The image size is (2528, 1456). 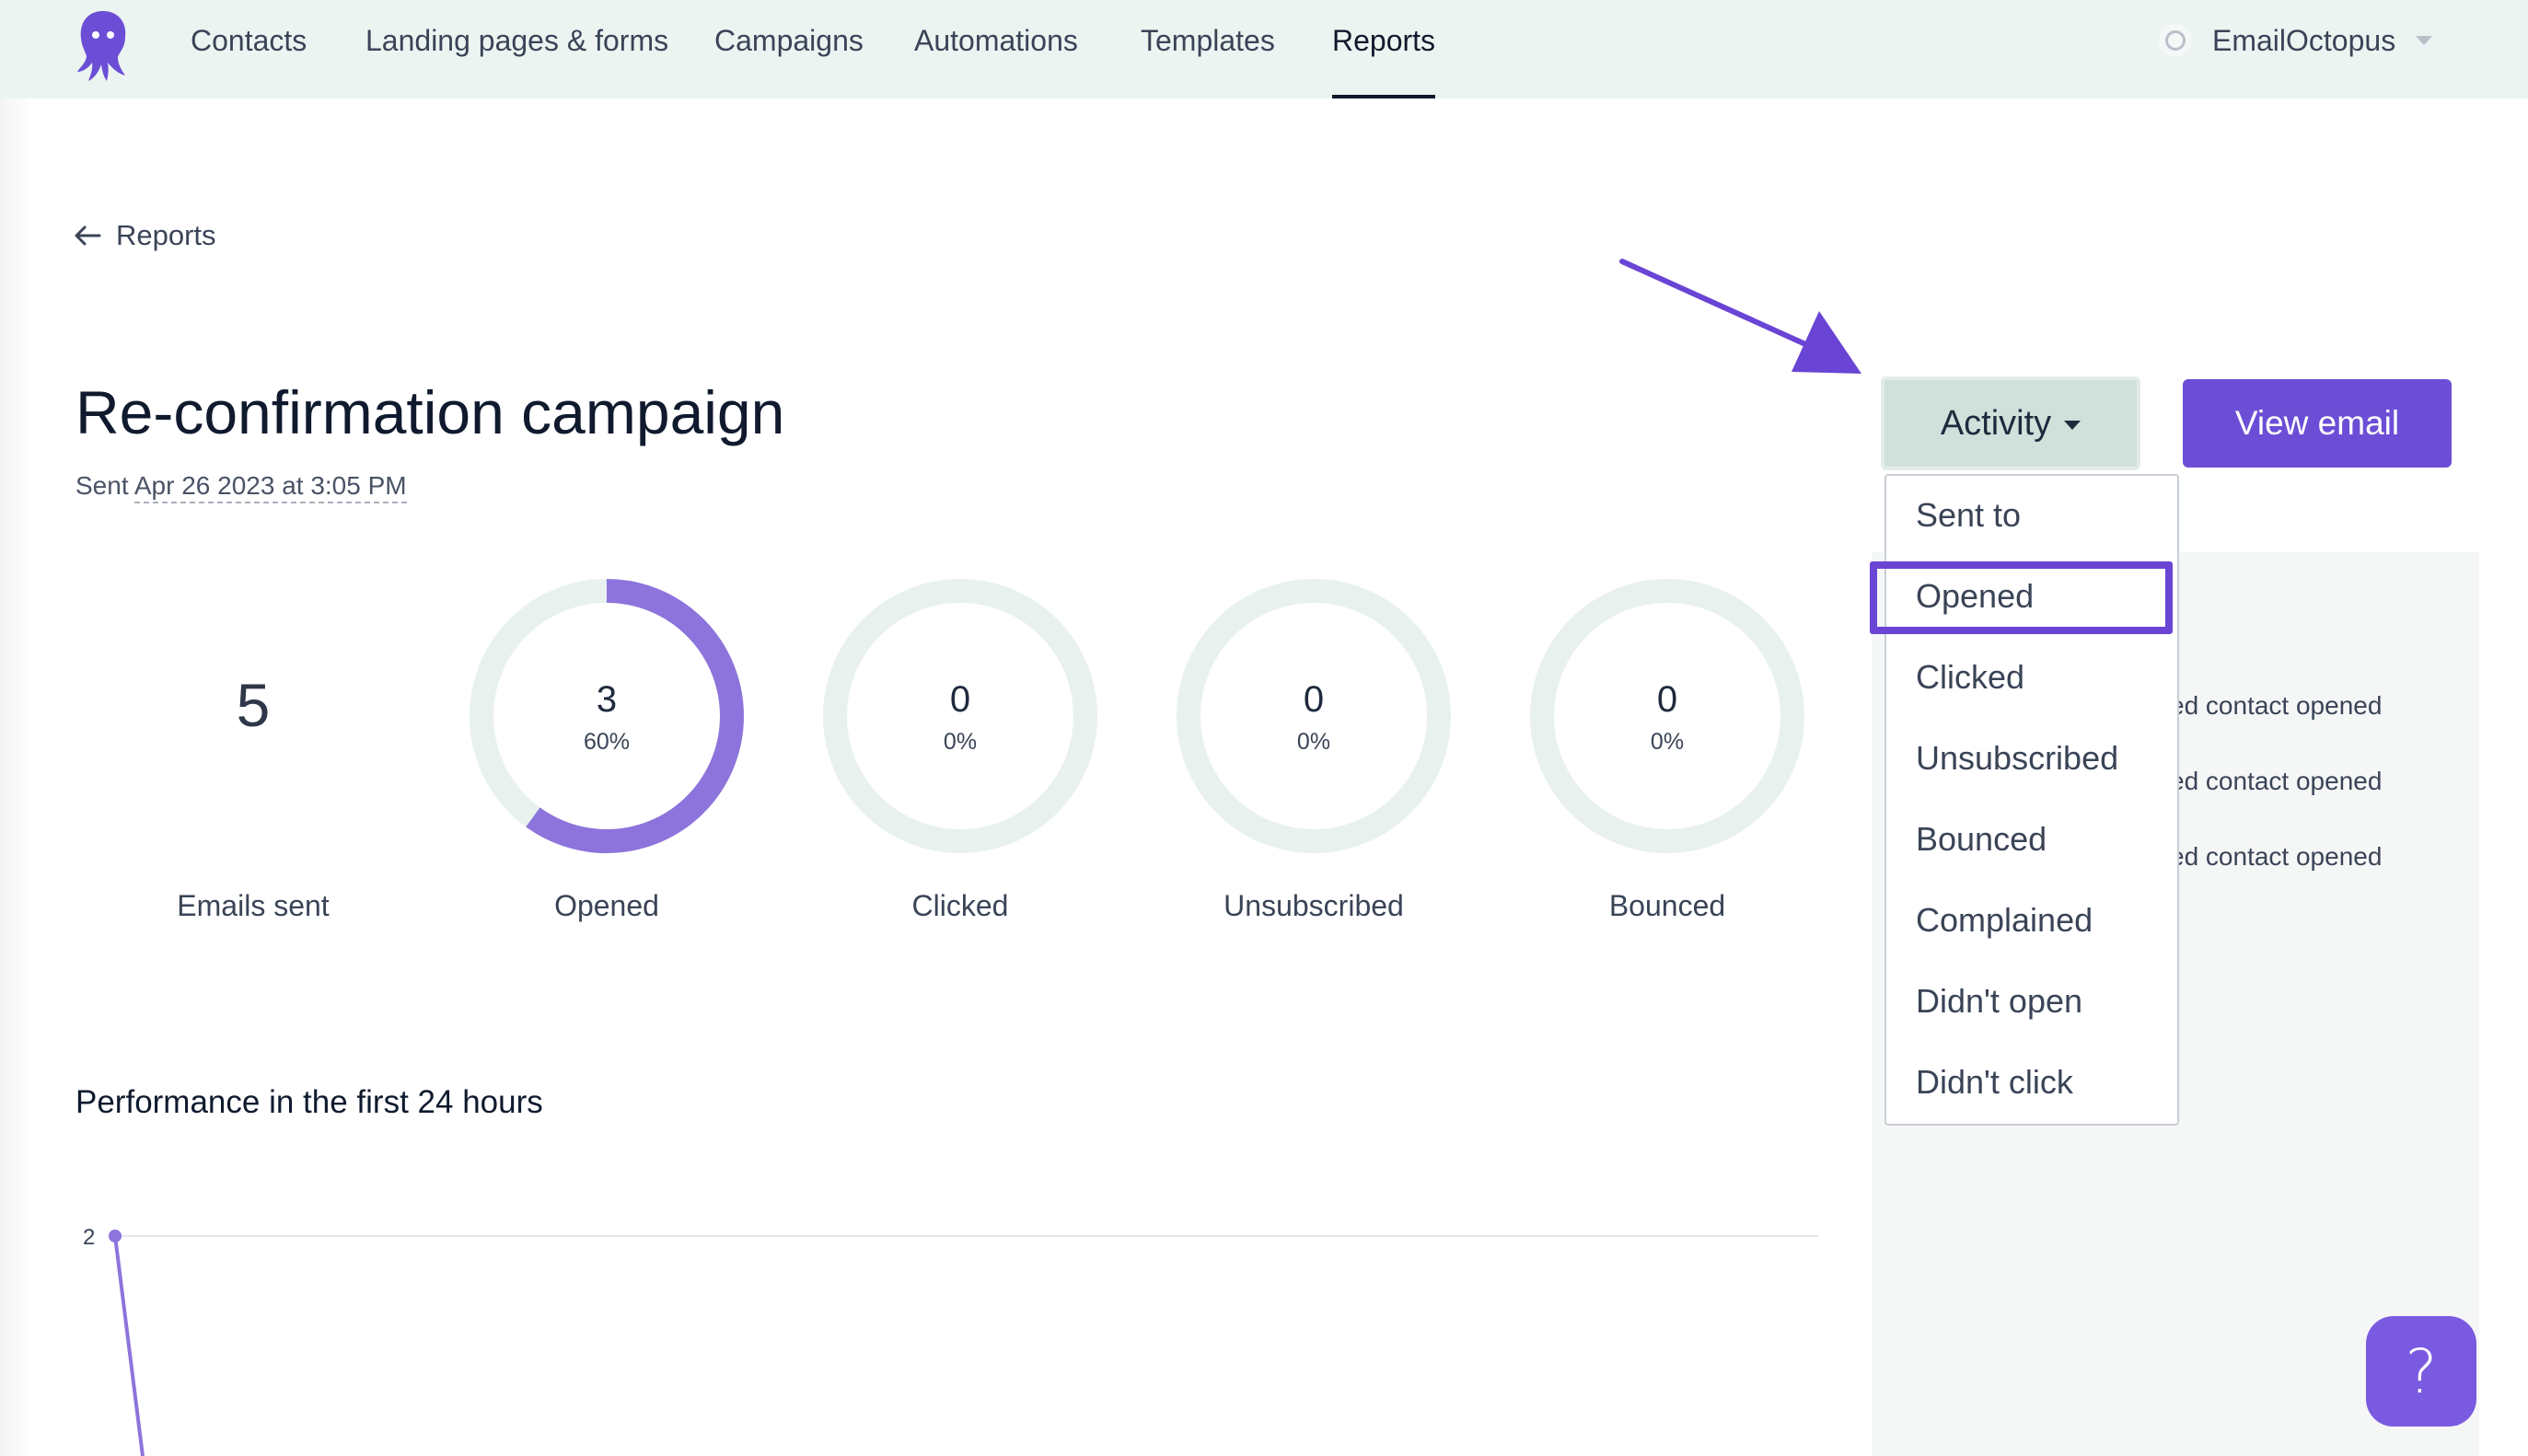 I want to click on nav-reports: Reports, so click(x=1384, y=49).